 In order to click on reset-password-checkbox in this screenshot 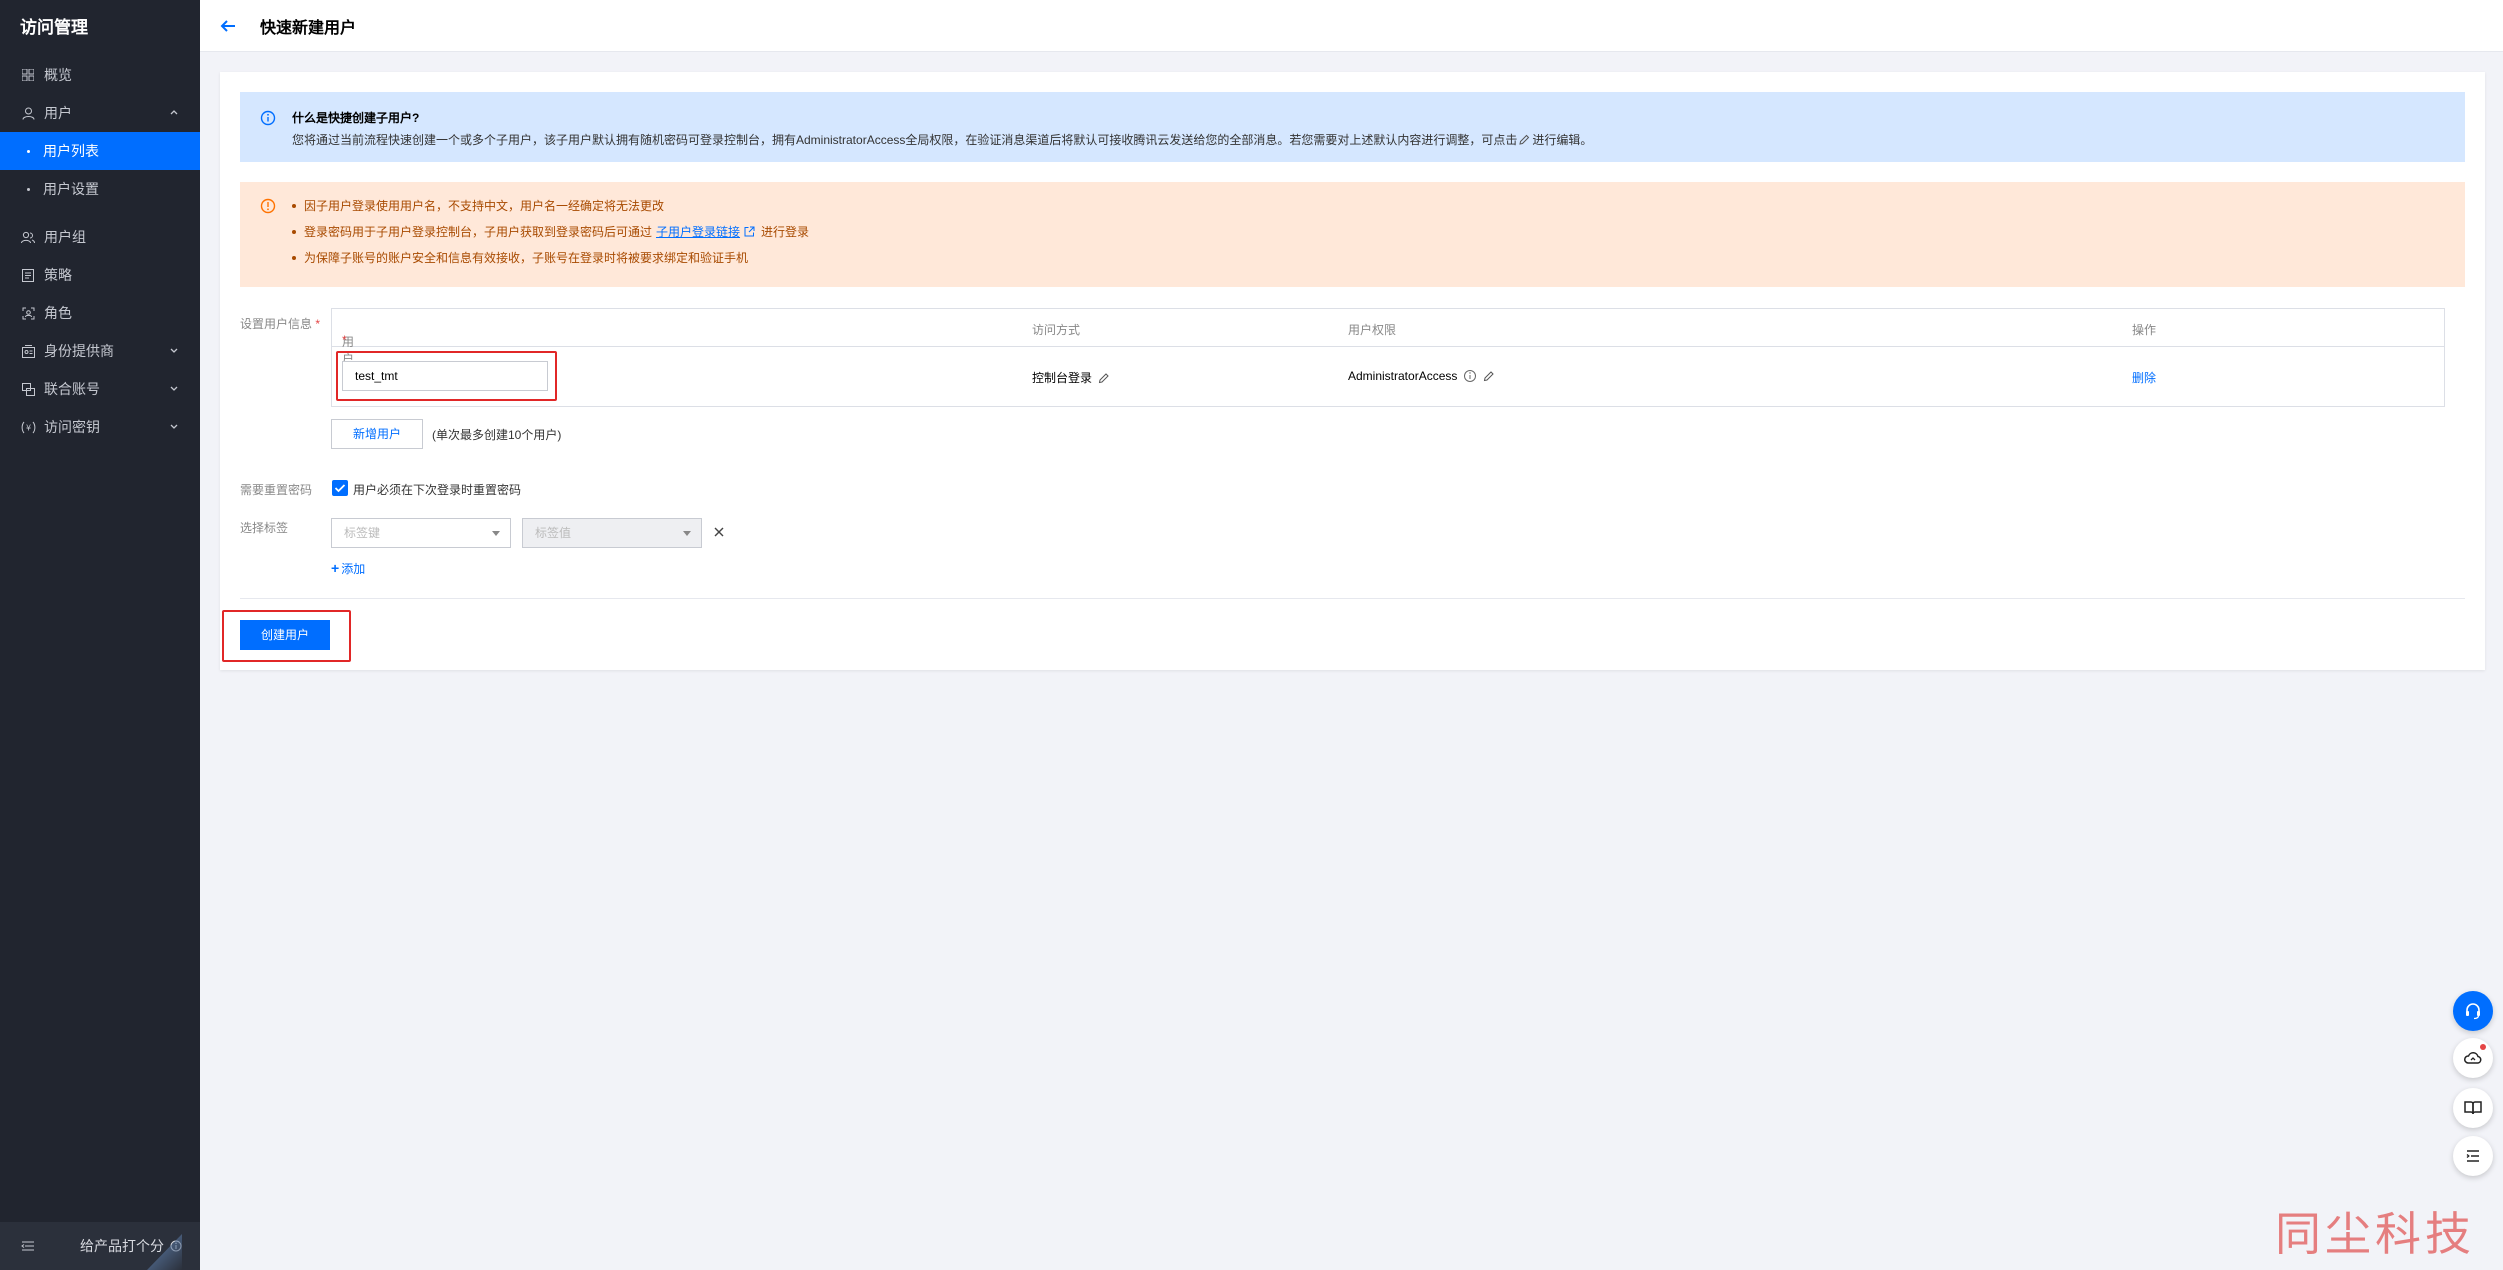, I will do `click(340, 488)`.